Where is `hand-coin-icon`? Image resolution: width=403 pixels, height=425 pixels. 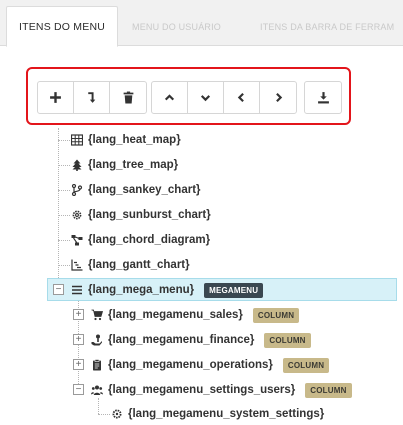 hand-coin-icon is located at coordinates (97, 340).